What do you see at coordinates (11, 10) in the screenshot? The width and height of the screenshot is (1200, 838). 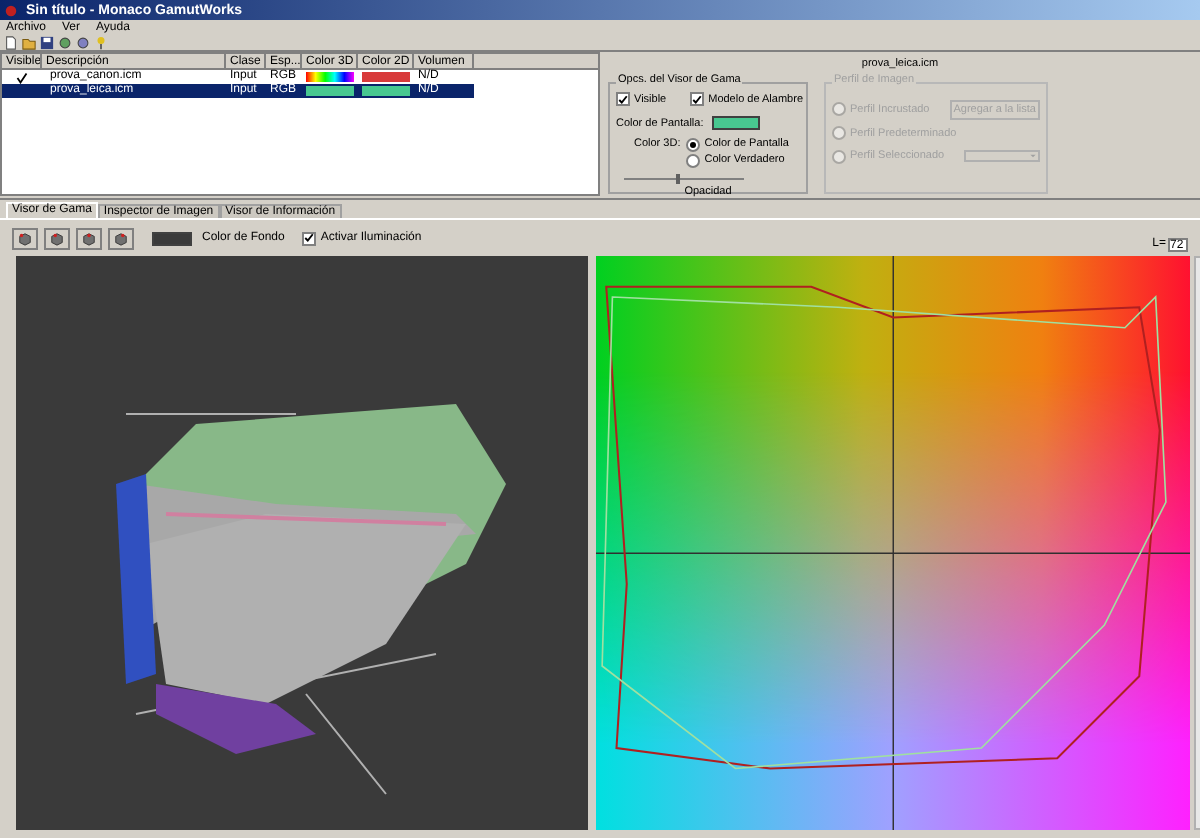 I see `app-icon` at bounding box center [11, 10].